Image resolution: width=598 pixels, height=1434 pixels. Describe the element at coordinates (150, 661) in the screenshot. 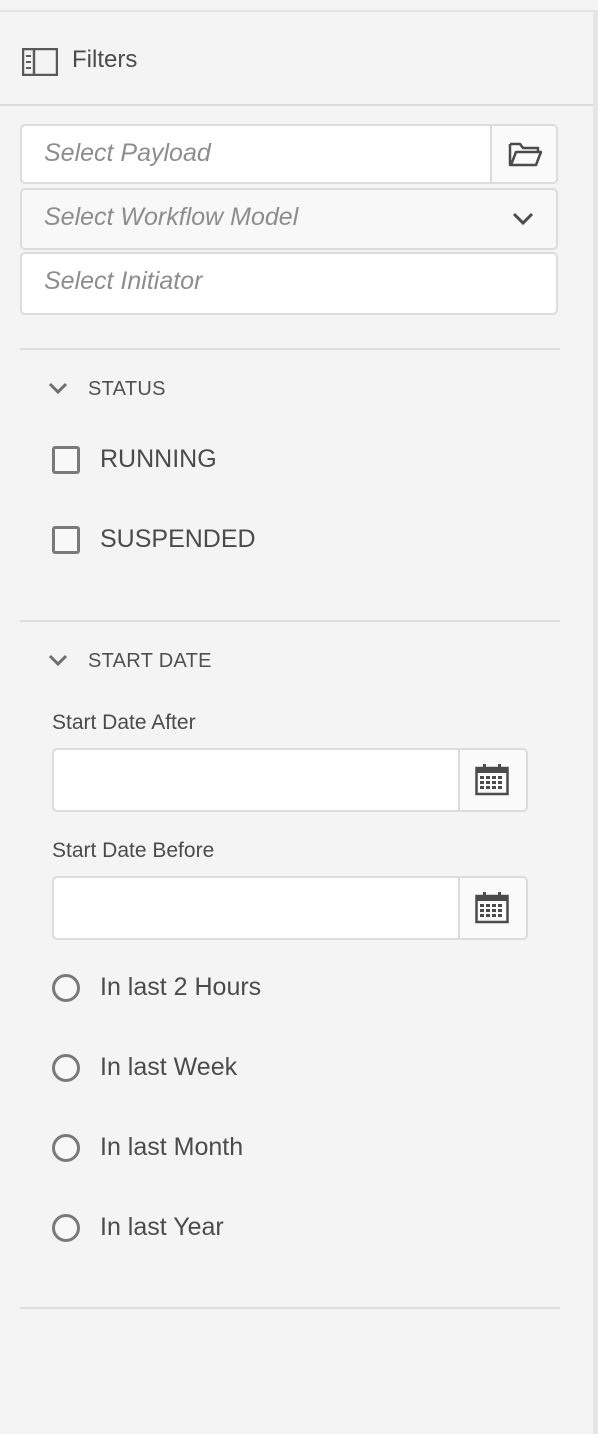

I see `start-date-section-title: START DATE` at that location.